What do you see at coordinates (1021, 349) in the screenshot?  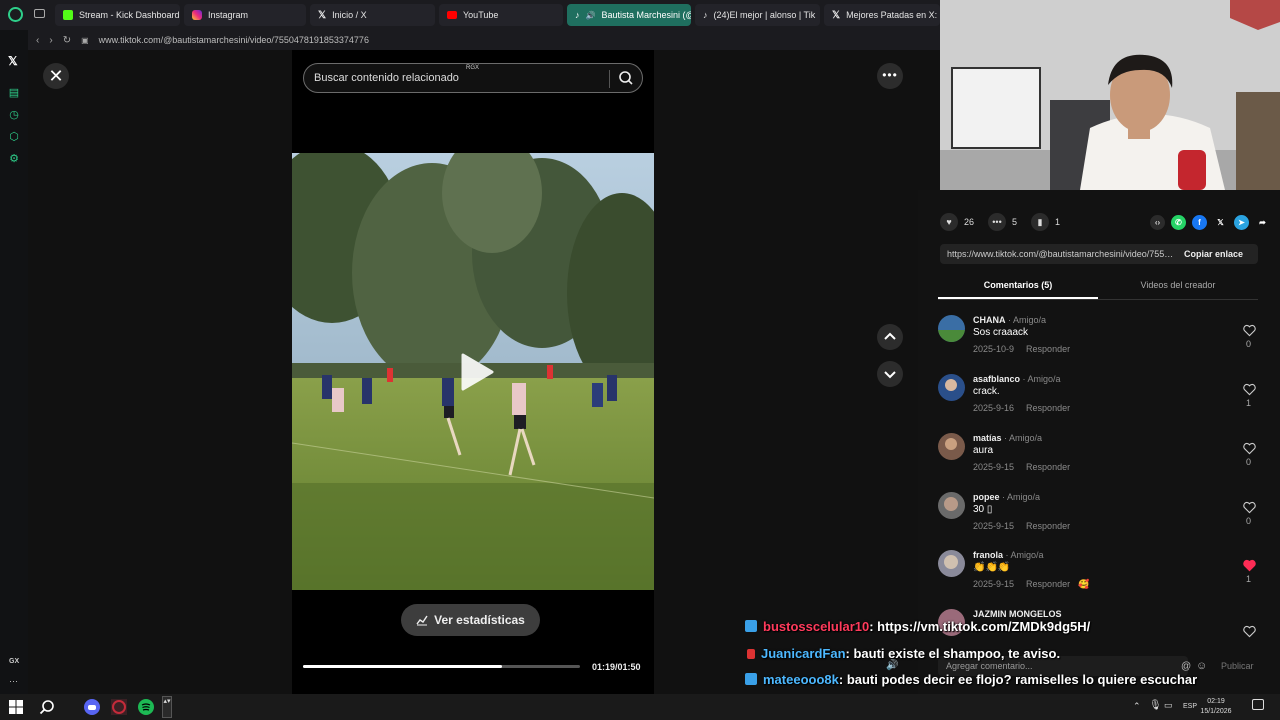 I see `comment-meta: 2025-10-9 Responder` at bounding box center [1021, 349].